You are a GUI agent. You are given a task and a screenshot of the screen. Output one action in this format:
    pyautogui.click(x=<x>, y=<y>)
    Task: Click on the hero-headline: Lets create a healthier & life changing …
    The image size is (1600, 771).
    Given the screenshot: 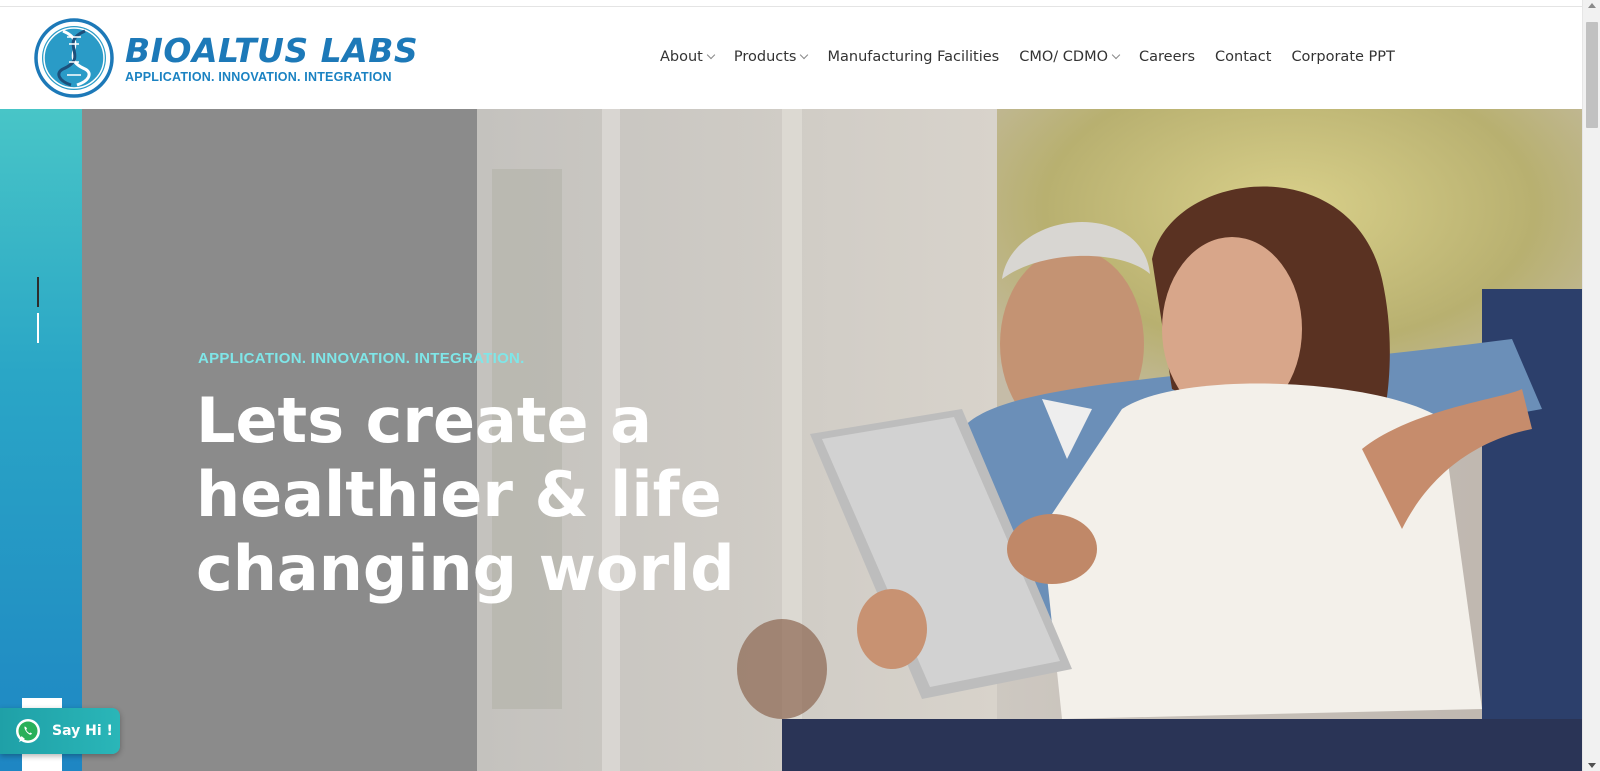 What is the action you would take?
    pyautogui.click(x=476, y=495)
    